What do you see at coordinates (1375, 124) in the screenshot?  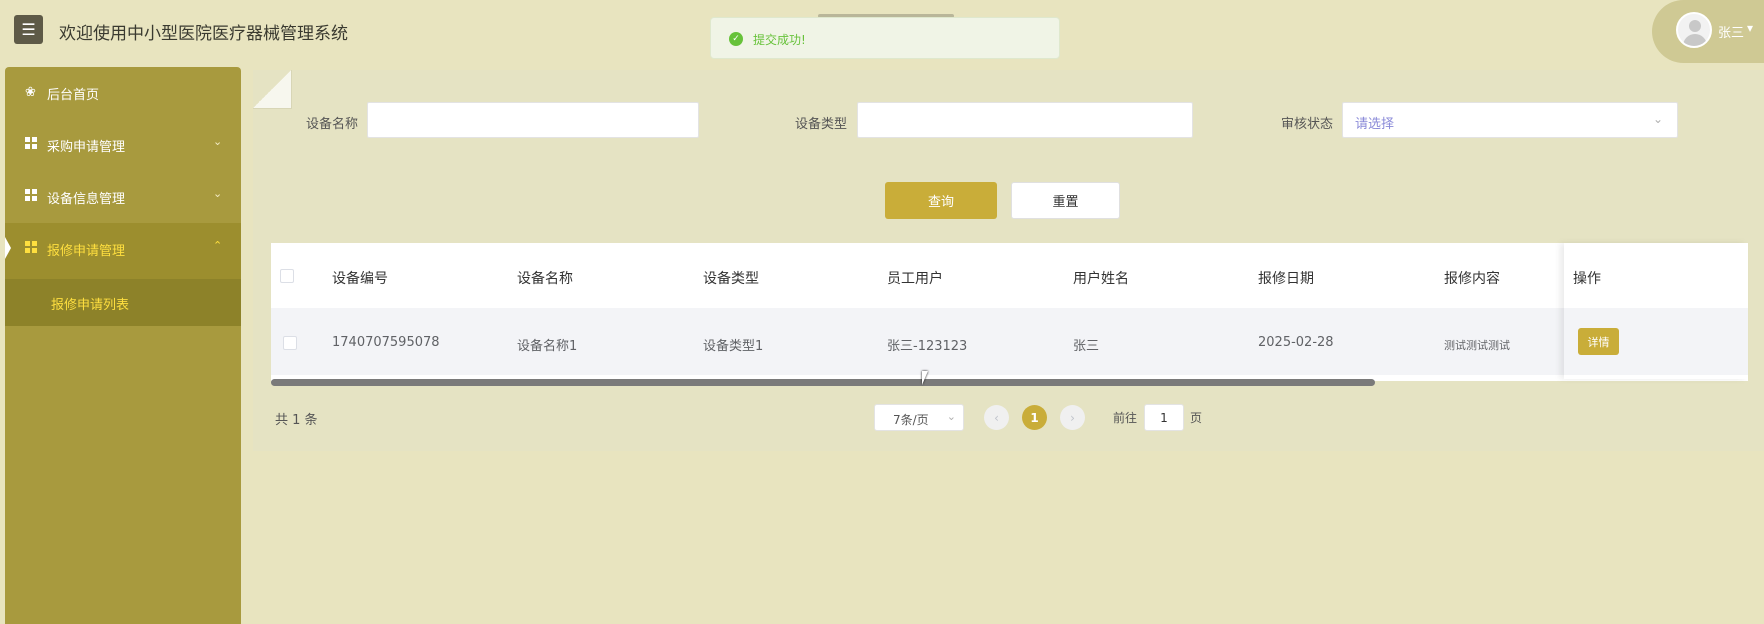 I see `audit-status-placeholder: 请选择` at bounding box center [1375, 124].